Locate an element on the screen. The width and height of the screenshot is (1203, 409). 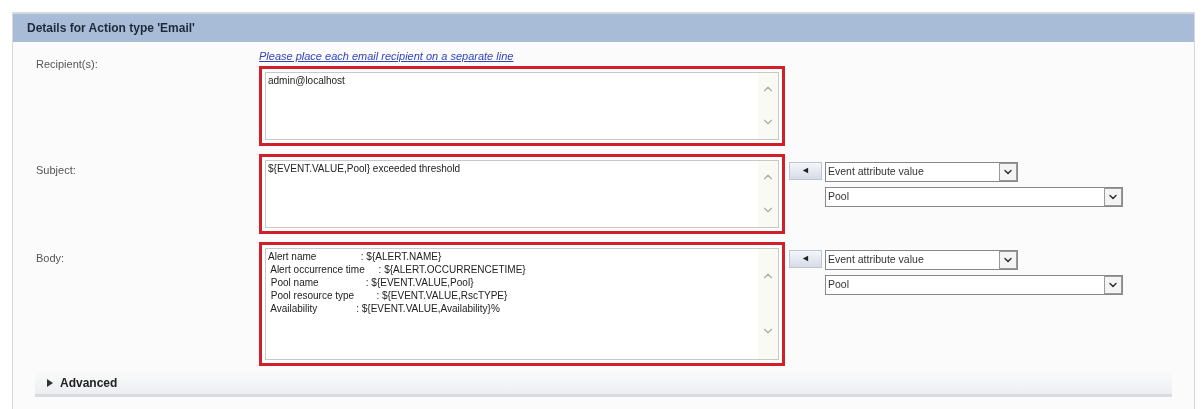
field-label: Subject: is located at coordinates (56, 170).